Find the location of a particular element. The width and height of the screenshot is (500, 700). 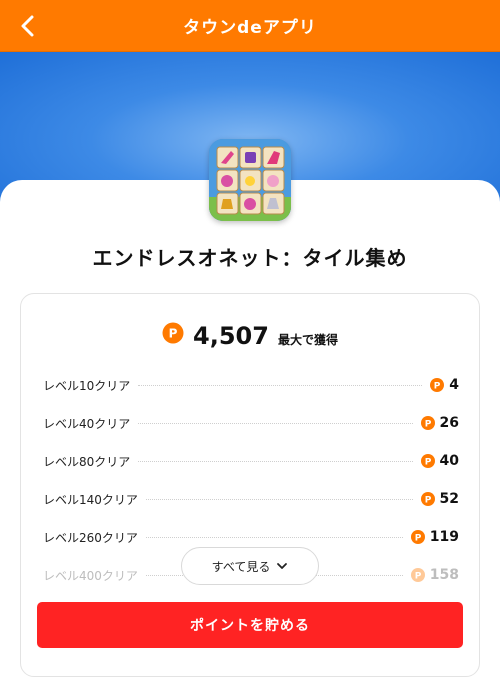

level-points-value: 158 is located at coordinates (444, 575).